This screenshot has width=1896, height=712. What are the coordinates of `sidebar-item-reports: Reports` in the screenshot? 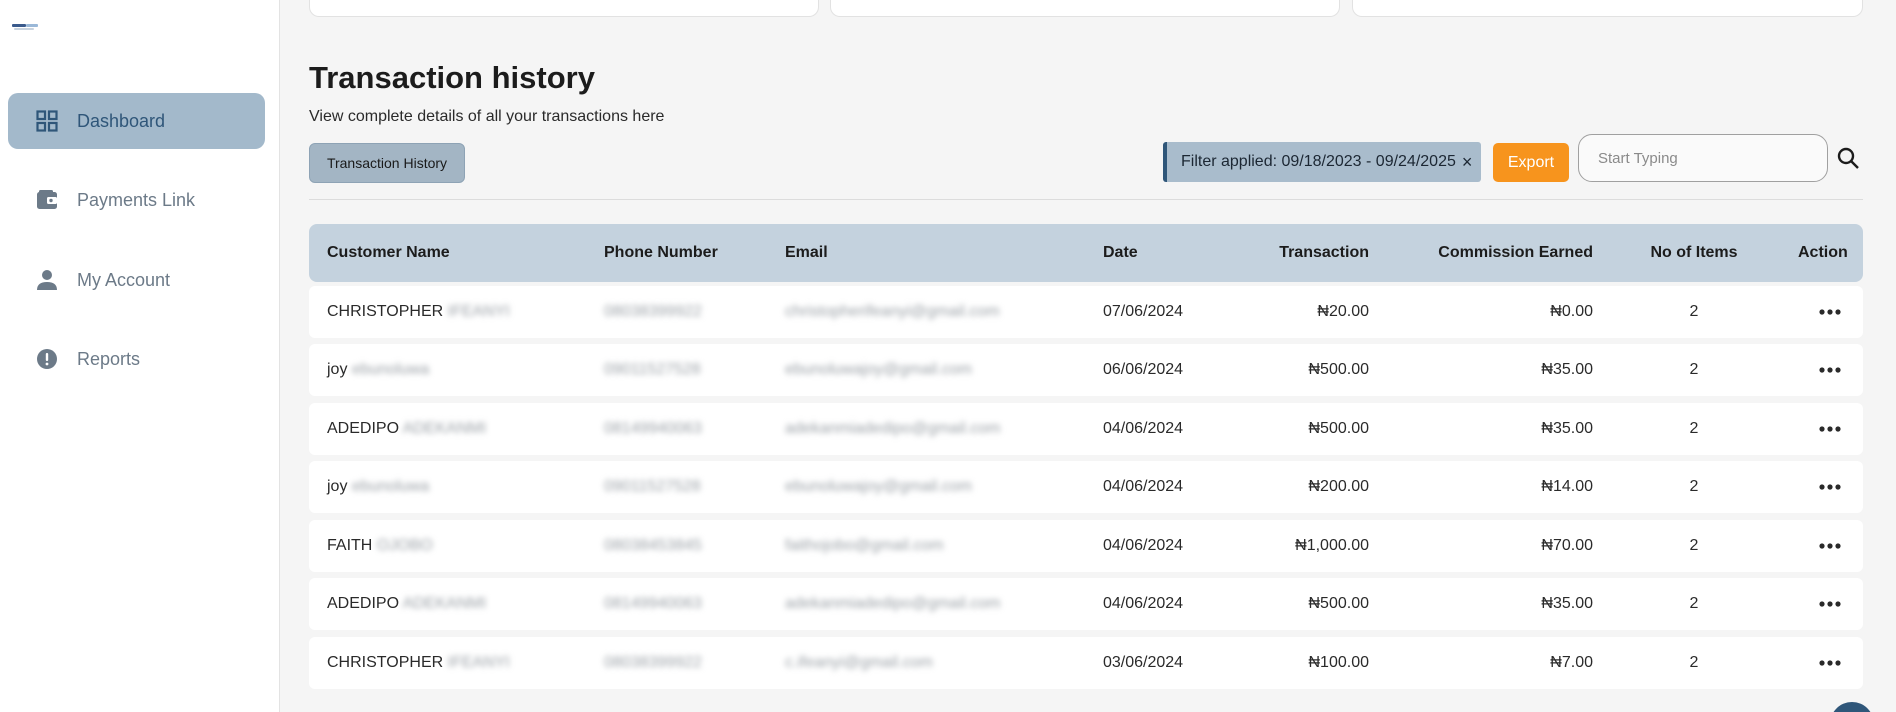 It's located at (136, 359).